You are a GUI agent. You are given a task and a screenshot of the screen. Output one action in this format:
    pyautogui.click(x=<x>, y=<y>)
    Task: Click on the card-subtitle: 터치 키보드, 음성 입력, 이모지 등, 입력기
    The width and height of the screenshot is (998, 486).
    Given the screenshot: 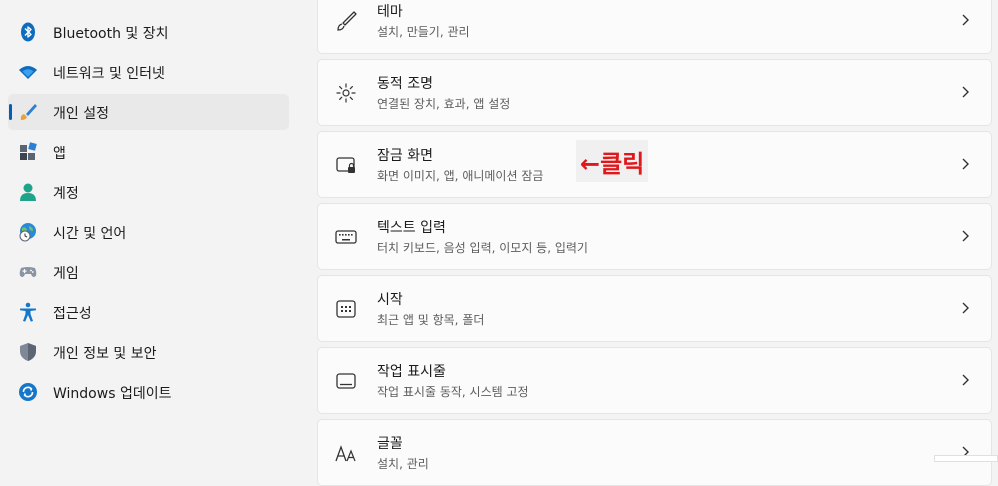 What is the action you would take?
    pyautogui.click(x=482, y=248)
    